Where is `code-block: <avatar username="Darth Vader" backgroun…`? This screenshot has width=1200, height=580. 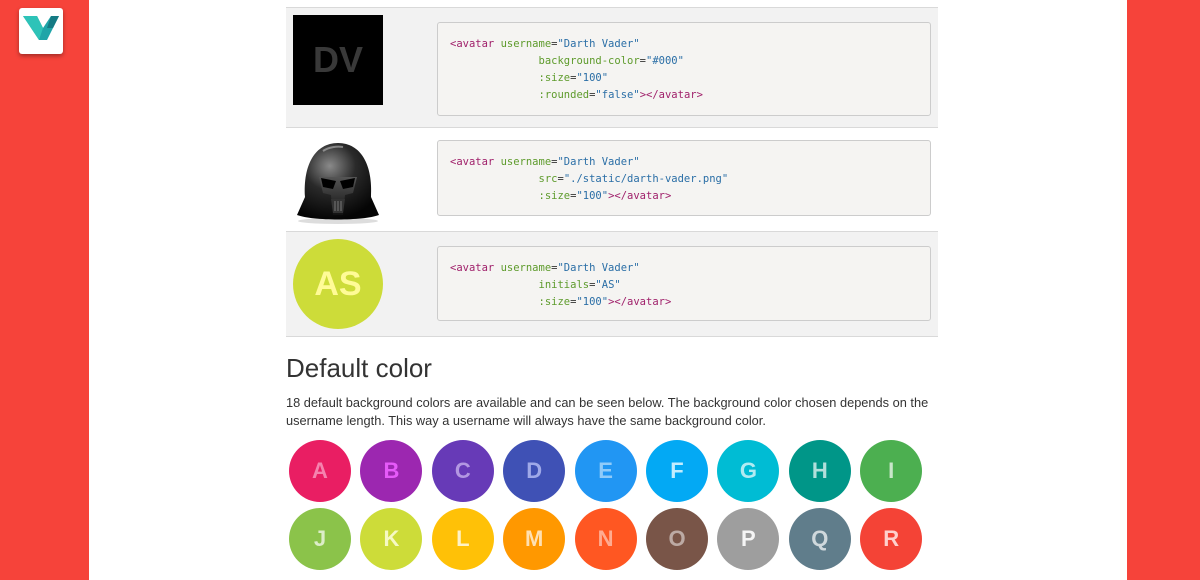
code-block: <avatar username="Darth Vader" backgroun… is located at coordinates (684, 69).